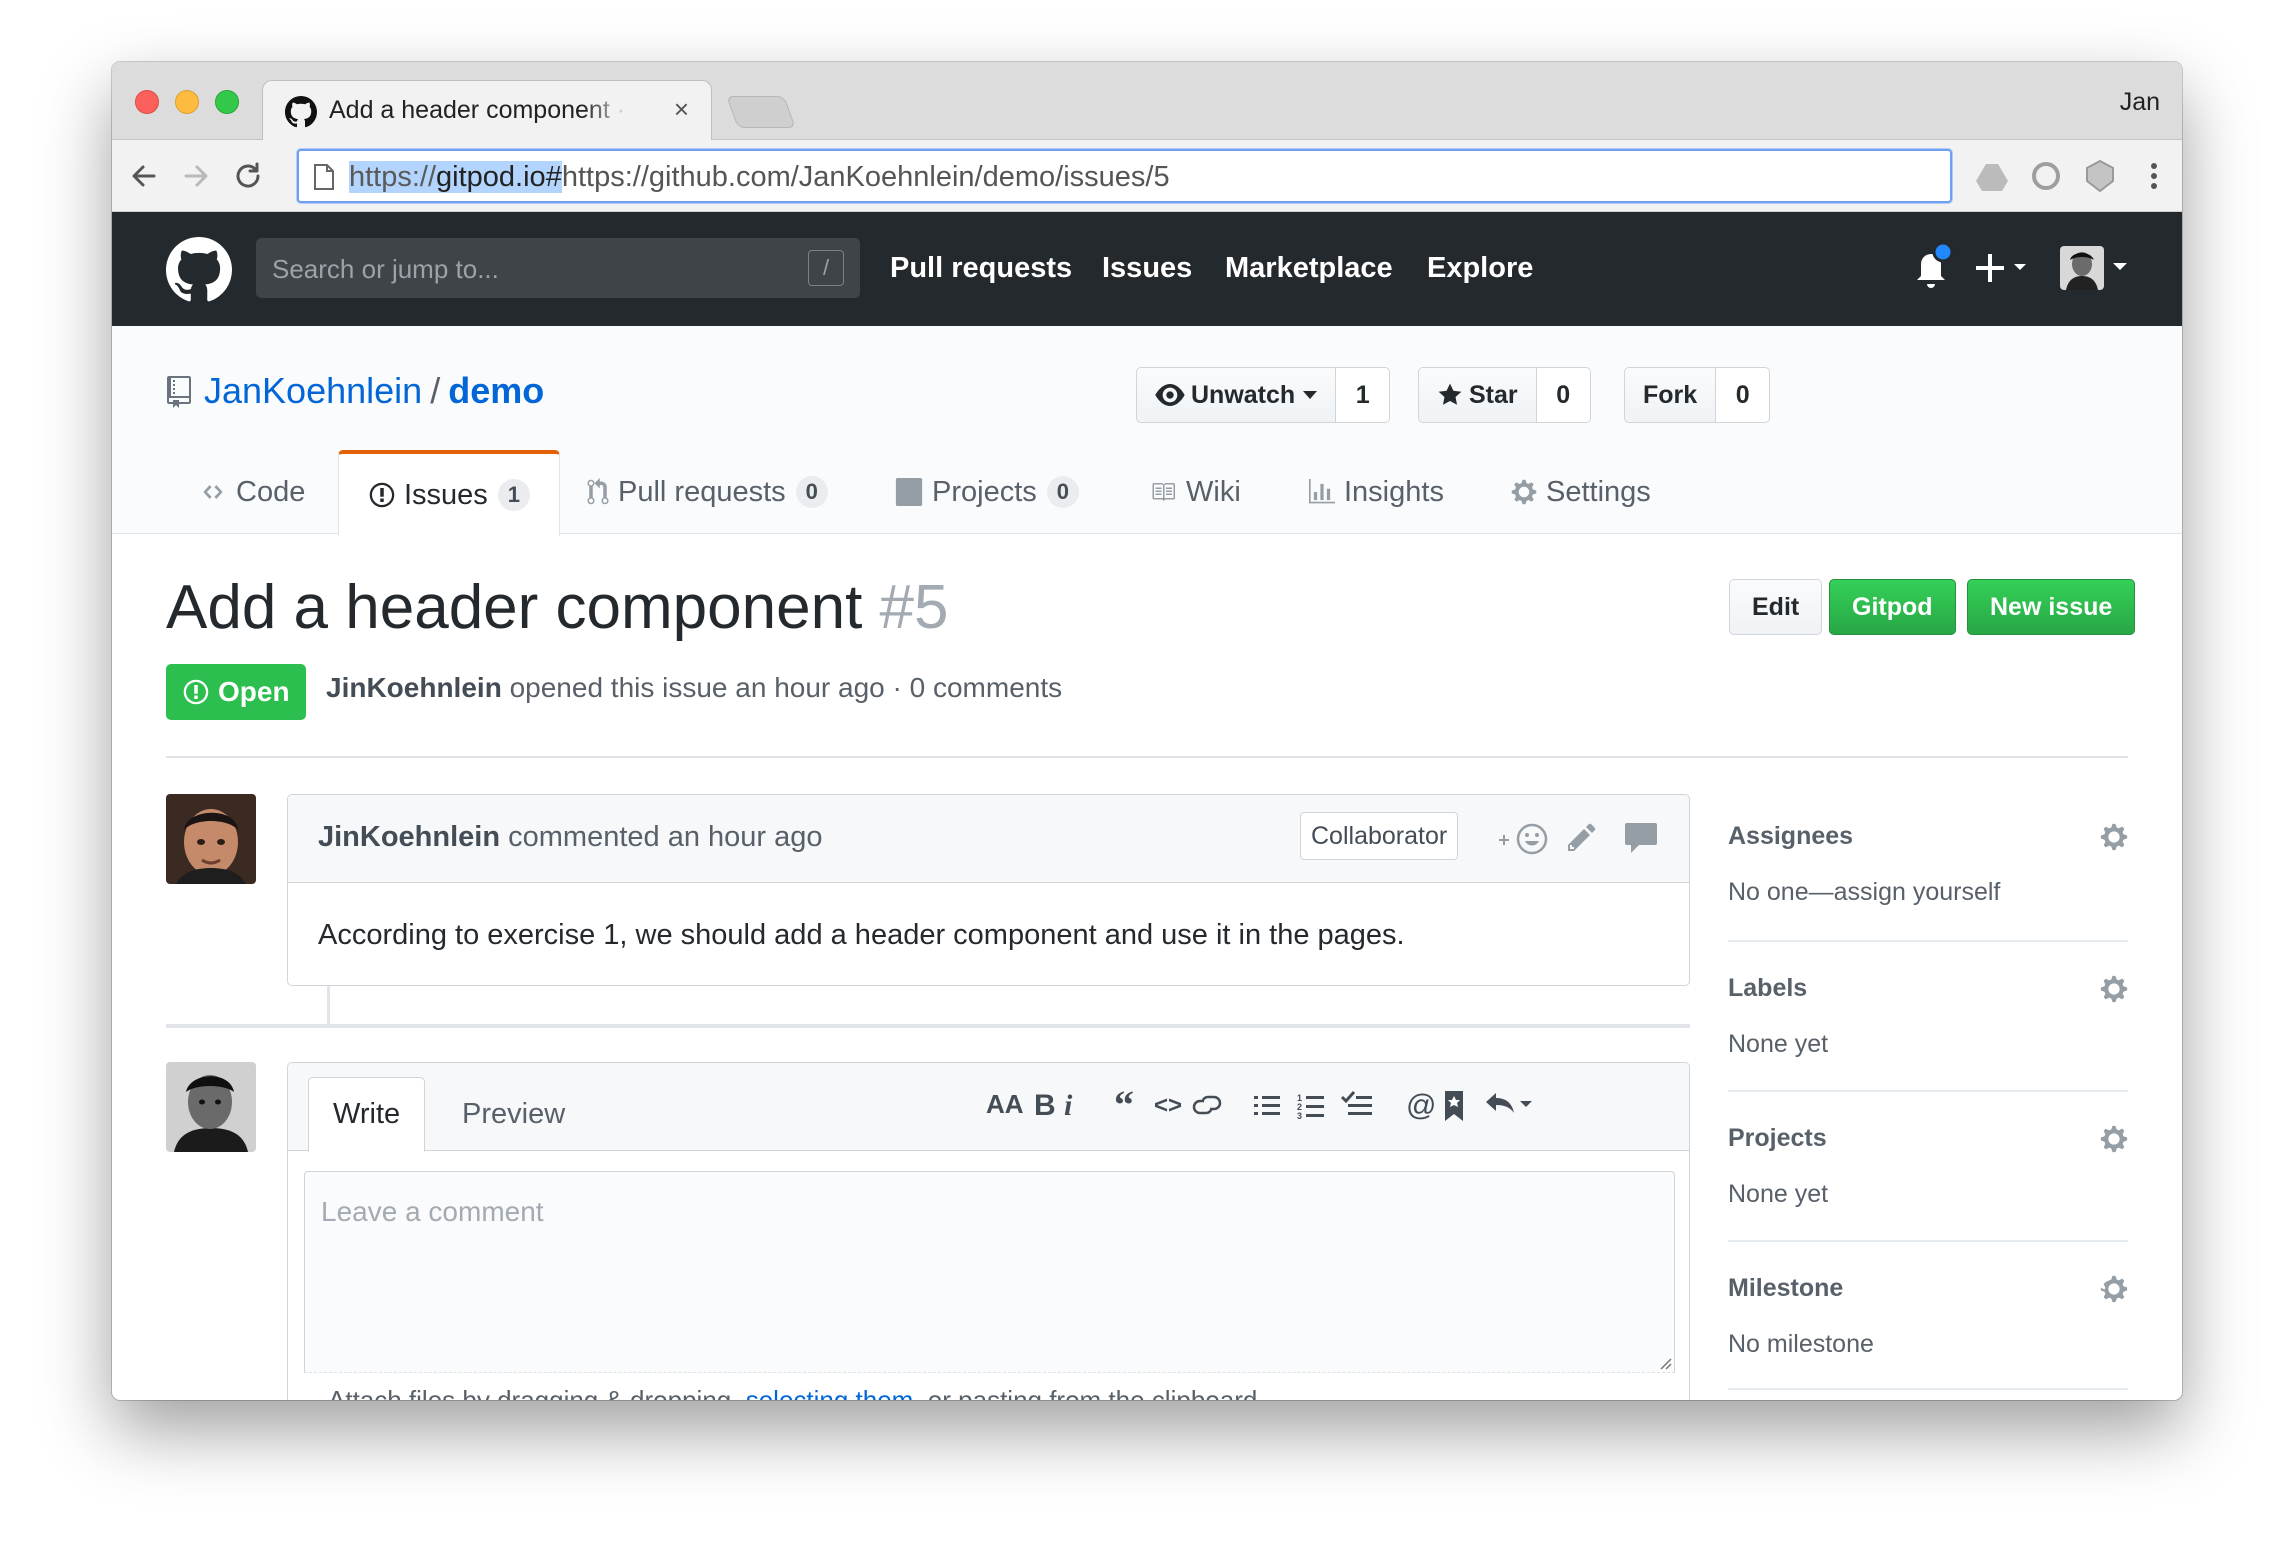 The width and height of the screenshot is (2292, 1560). What do you see at coordinates (2051, 607) in the screenshot?
I see `new-issue-button: New issue` at bounding box center [2051, 607].